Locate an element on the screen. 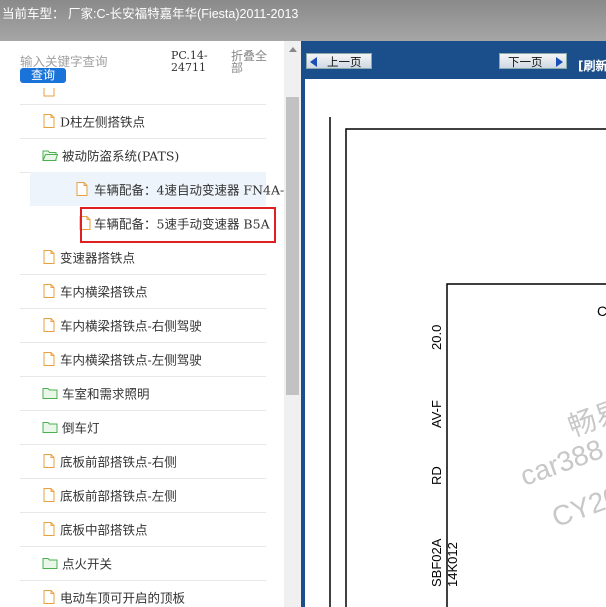 Image resolution: width=606 pixels, height=607 pixels. tree-item-floor-front-ground-left: 底板前部搭铁点-左侧 is located at coordinates (143, 495).